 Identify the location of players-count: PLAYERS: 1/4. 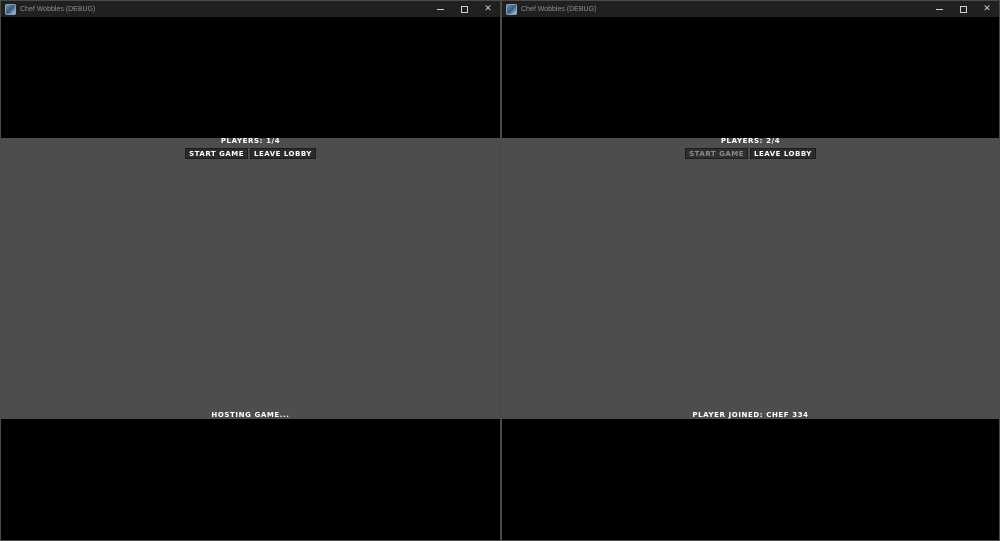
(250, 141).